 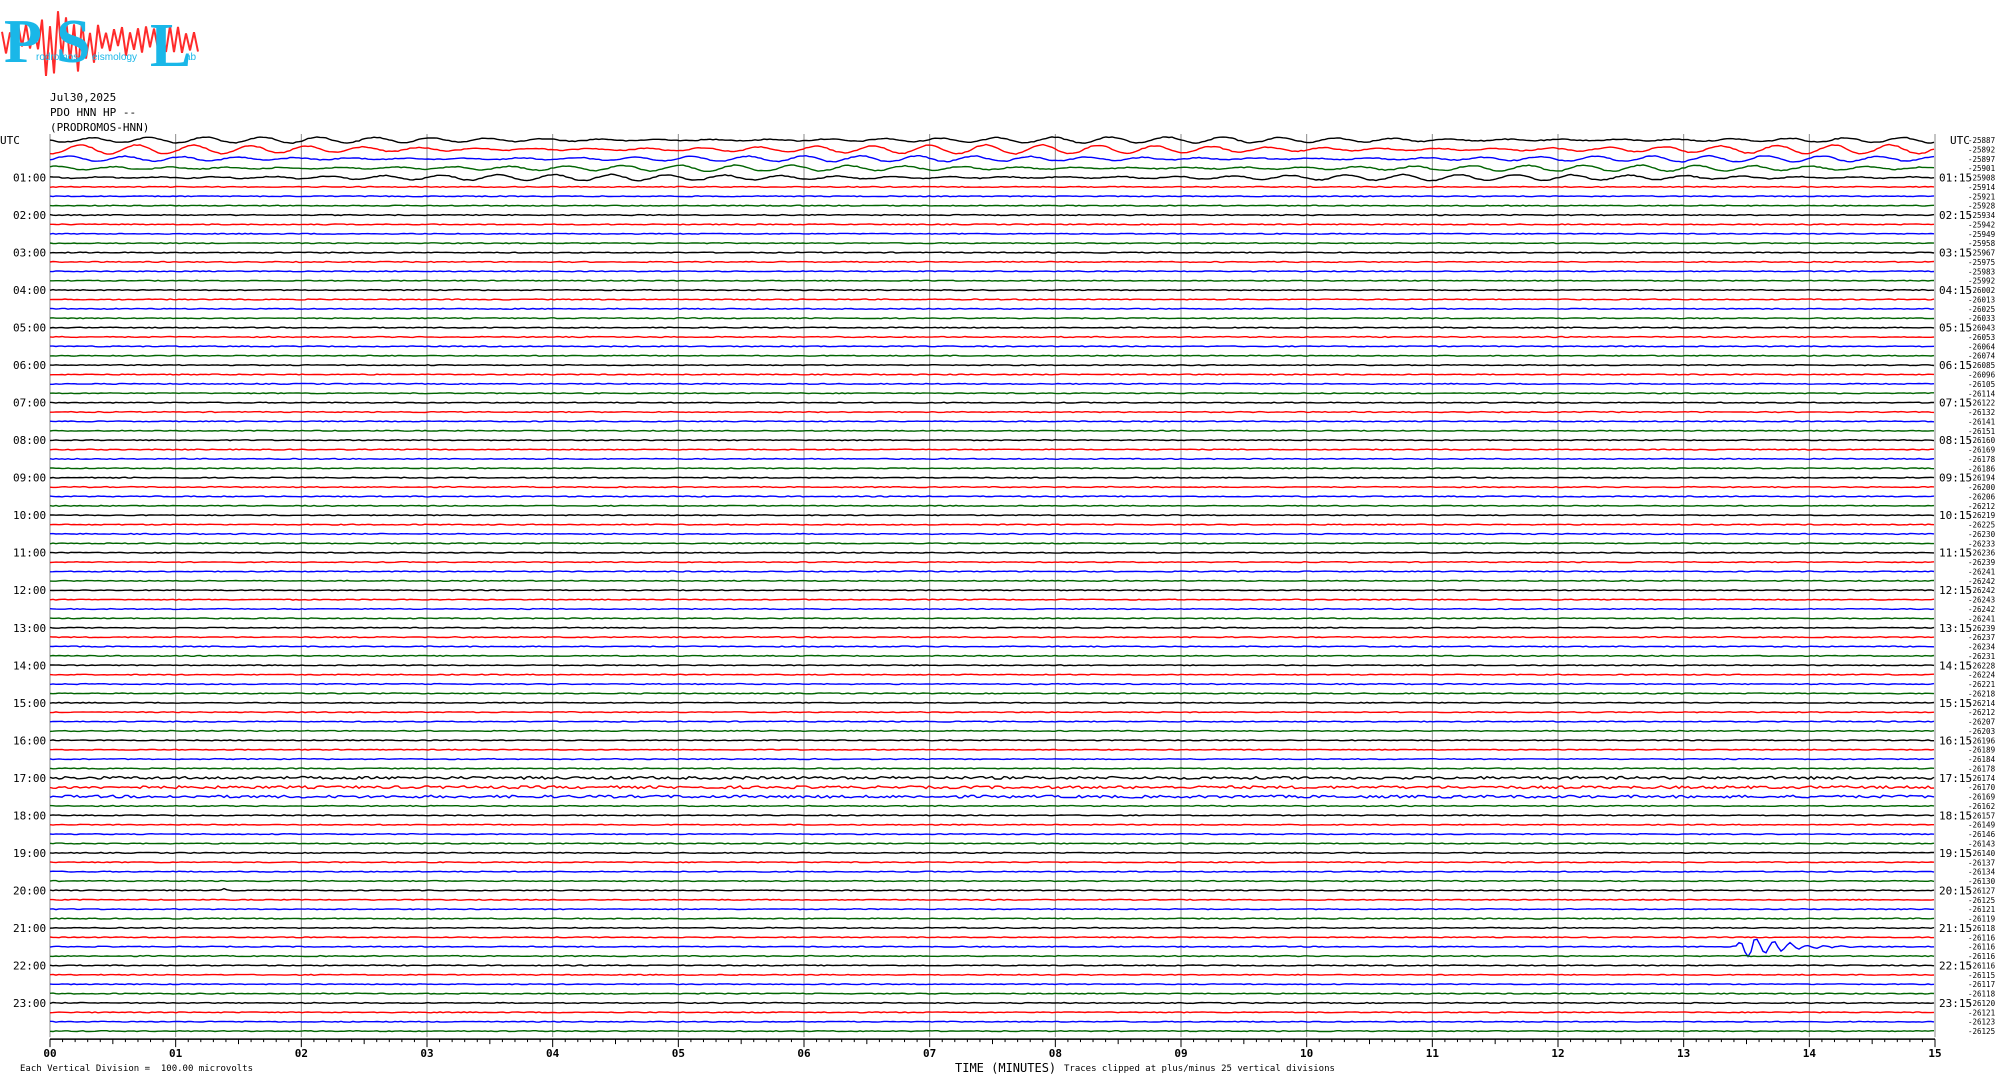 What do you see at coordinates (1981, 609) in the screenshot?
I see `trace-offset-label: -26242` at bounding box center [1981, 609].